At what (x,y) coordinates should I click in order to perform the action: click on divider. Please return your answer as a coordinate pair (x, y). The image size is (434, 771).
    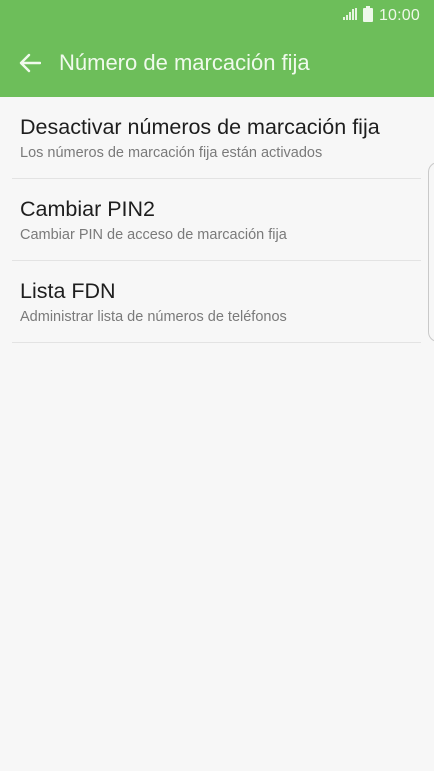
    Looking at the image, I should click on (216, 342).